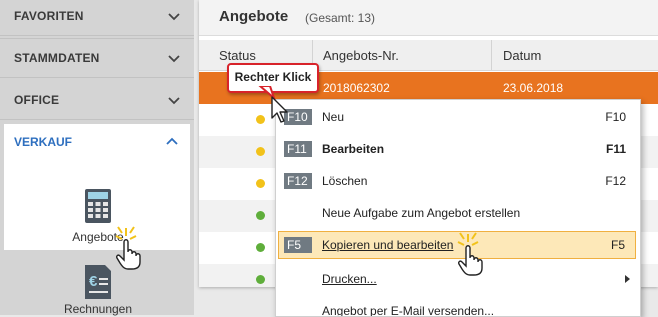 This screenshot has width=658, height=317. I want to click on menu-item-label: Kopieren und bearbeiten, so click(388, 245).